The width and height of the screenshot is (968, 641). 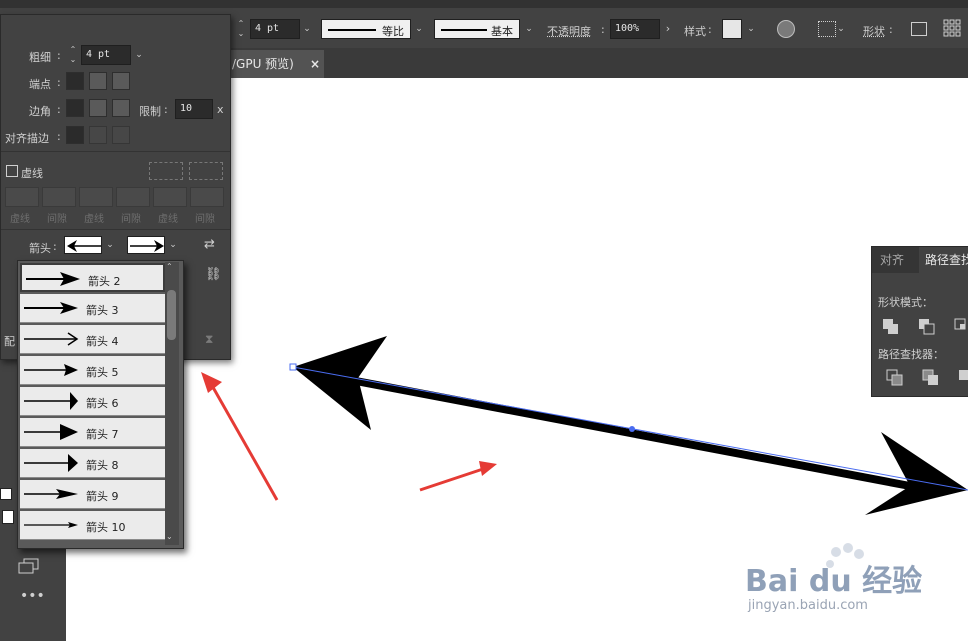 I want to click on anchor-point-start, so click(x=293, y=367).